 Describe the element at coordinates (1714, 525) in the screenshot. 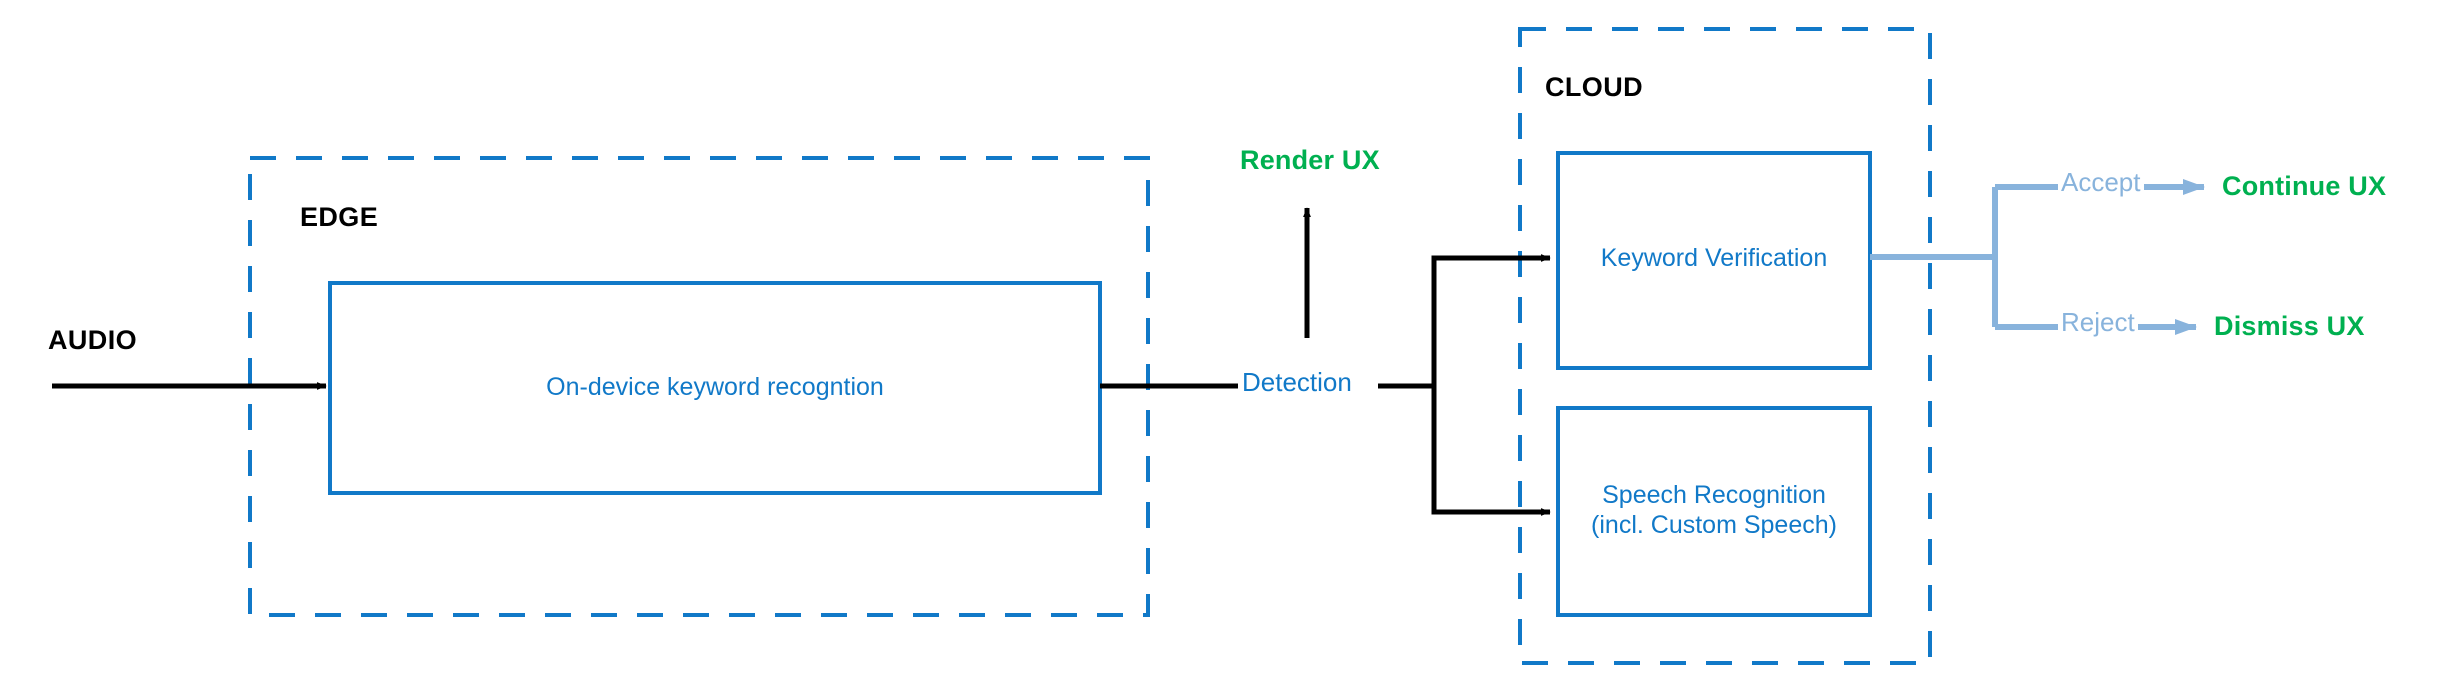

I see `node-label-speech-recognition-line2: (incl. Custom Speech)` at that location.